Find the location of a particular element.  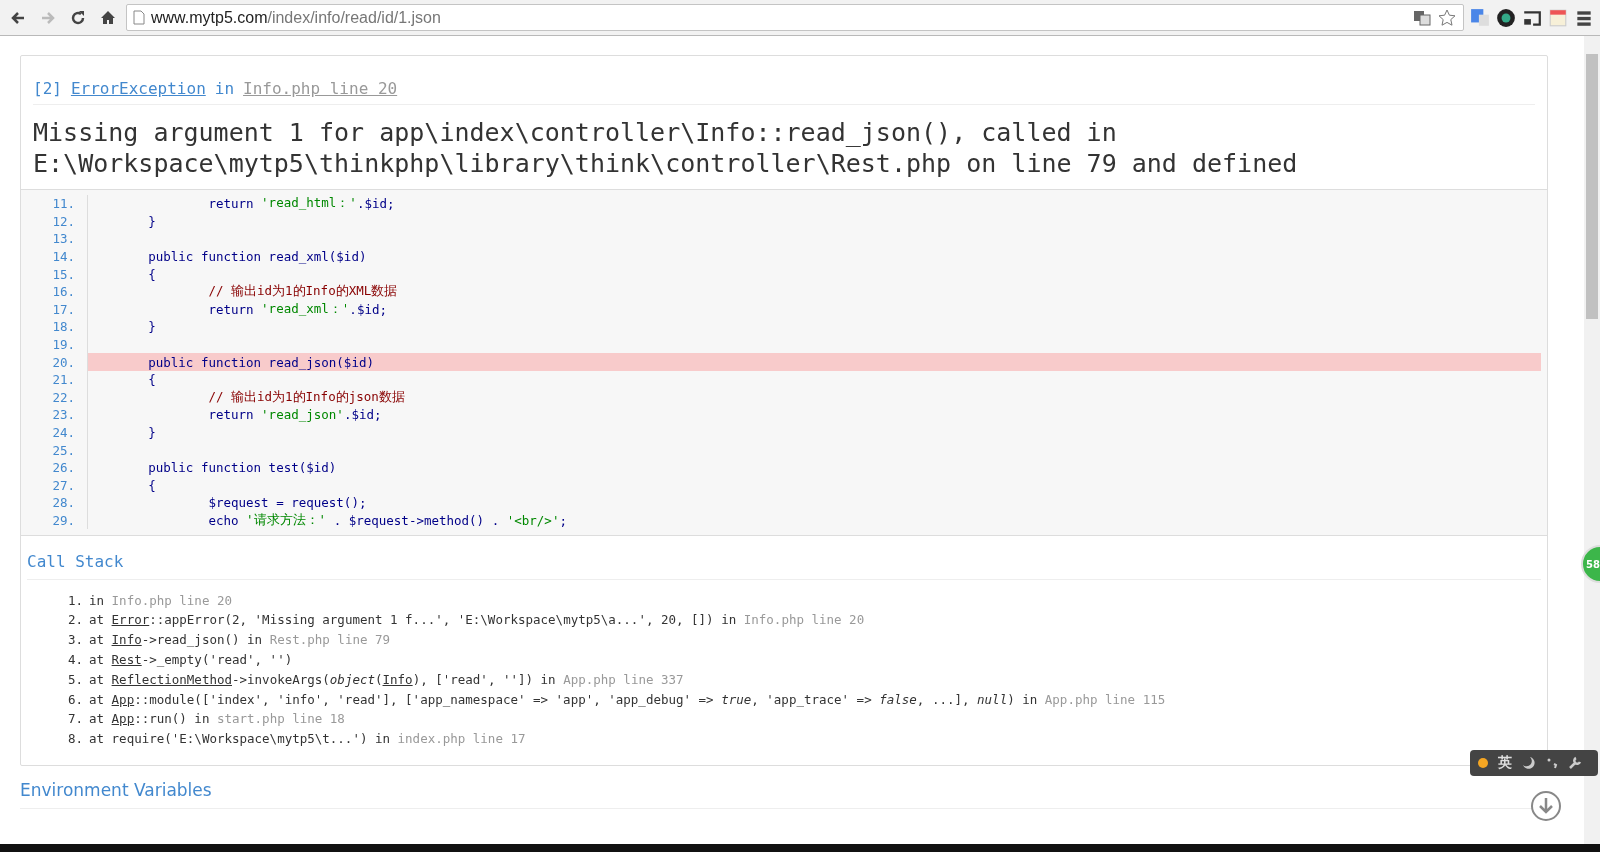

code-line: public function test($id) is located at coordinates (242, 468).